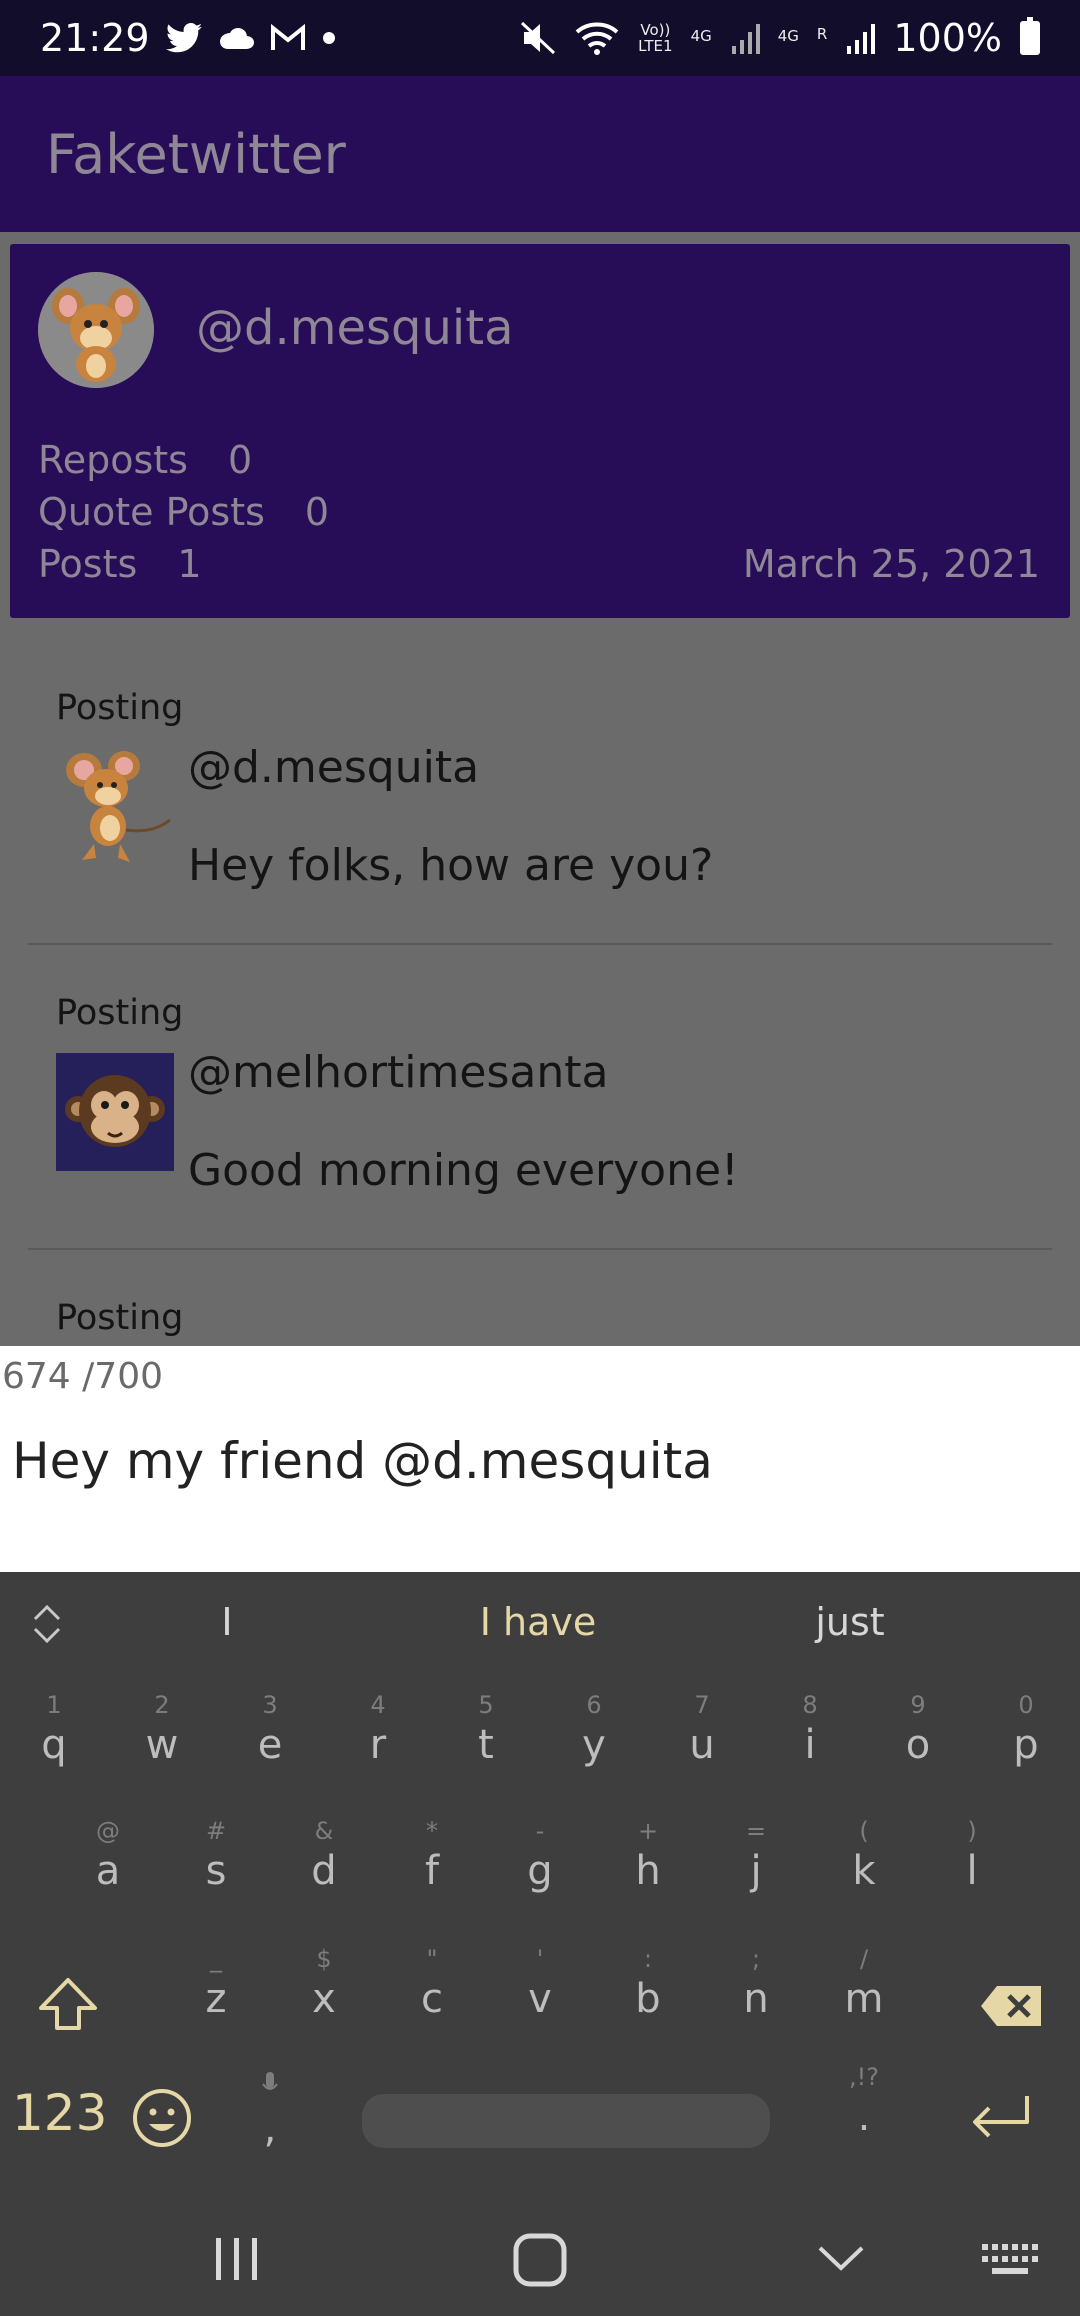 The height and width of the screenshot is (2316, 1080). I want to click on compose-input: Hey my friend @d.mesquita, so click(362, 1461).